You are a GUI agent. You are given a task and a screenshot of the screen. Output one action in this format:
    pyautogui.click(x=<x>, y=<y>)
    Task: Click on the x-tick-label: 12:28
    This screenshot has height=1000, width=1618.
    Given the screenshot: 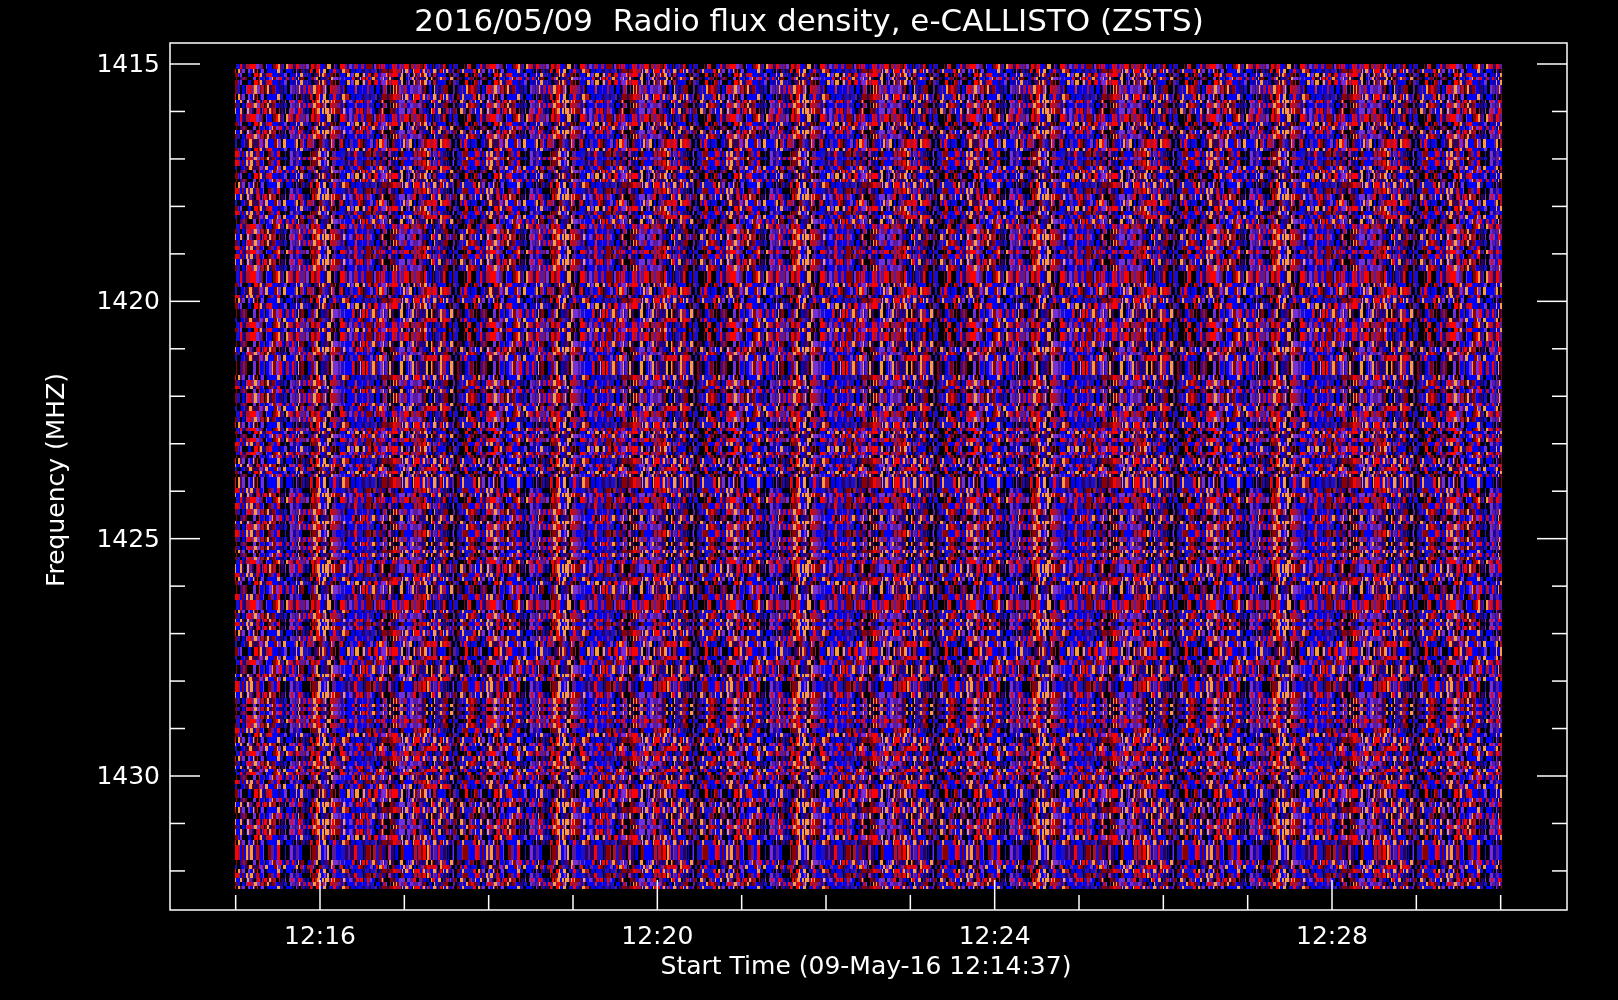 What is the action you would take?
    pyautogui.click(x=1332, y=936)
    